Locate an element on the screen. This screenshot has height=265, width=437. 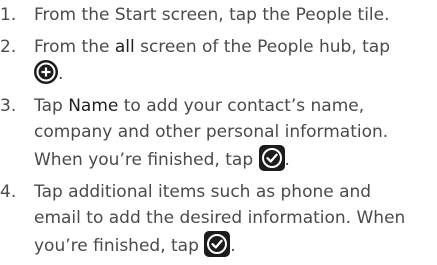
step-text-line: When you’re finished, tap . is located at coordinates (235, 159).